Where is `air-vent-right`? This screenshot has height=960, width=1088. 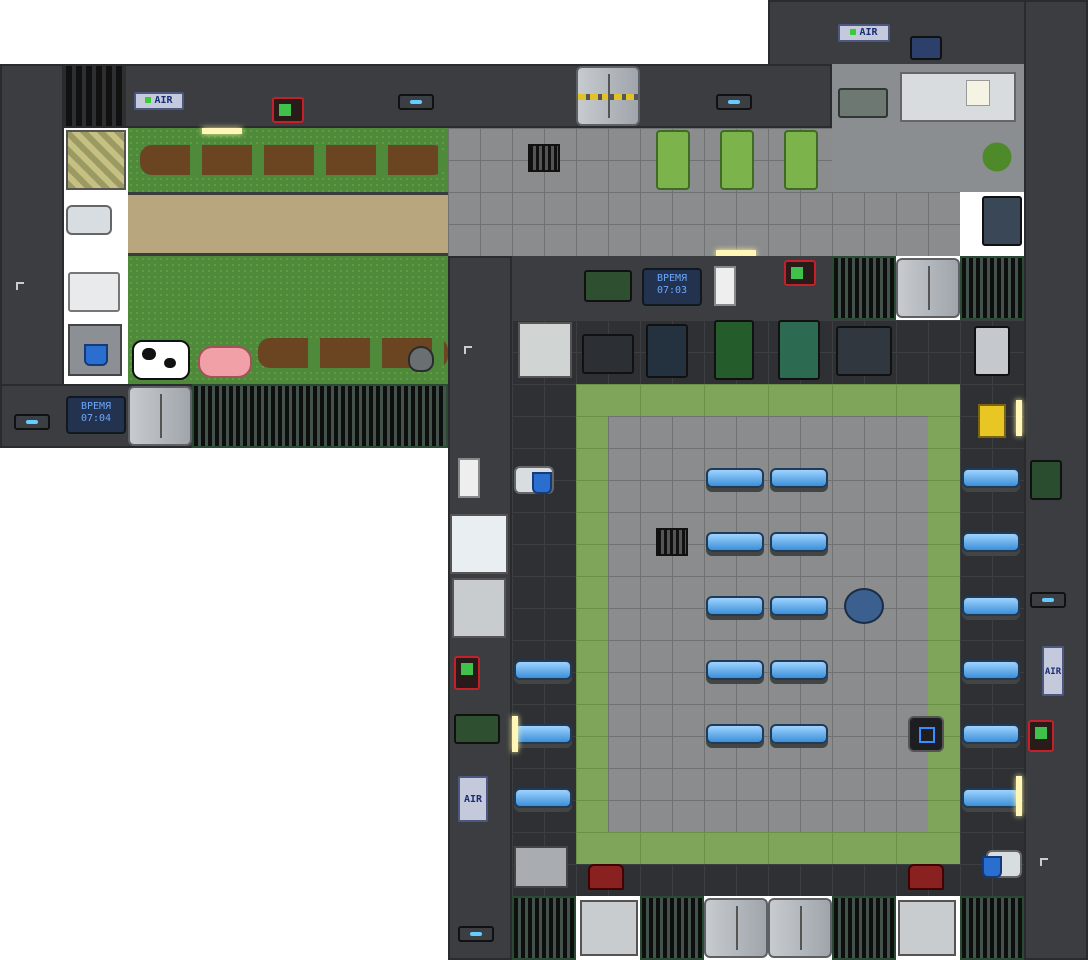
air-vent-right is located at coordinates (1048, 600).